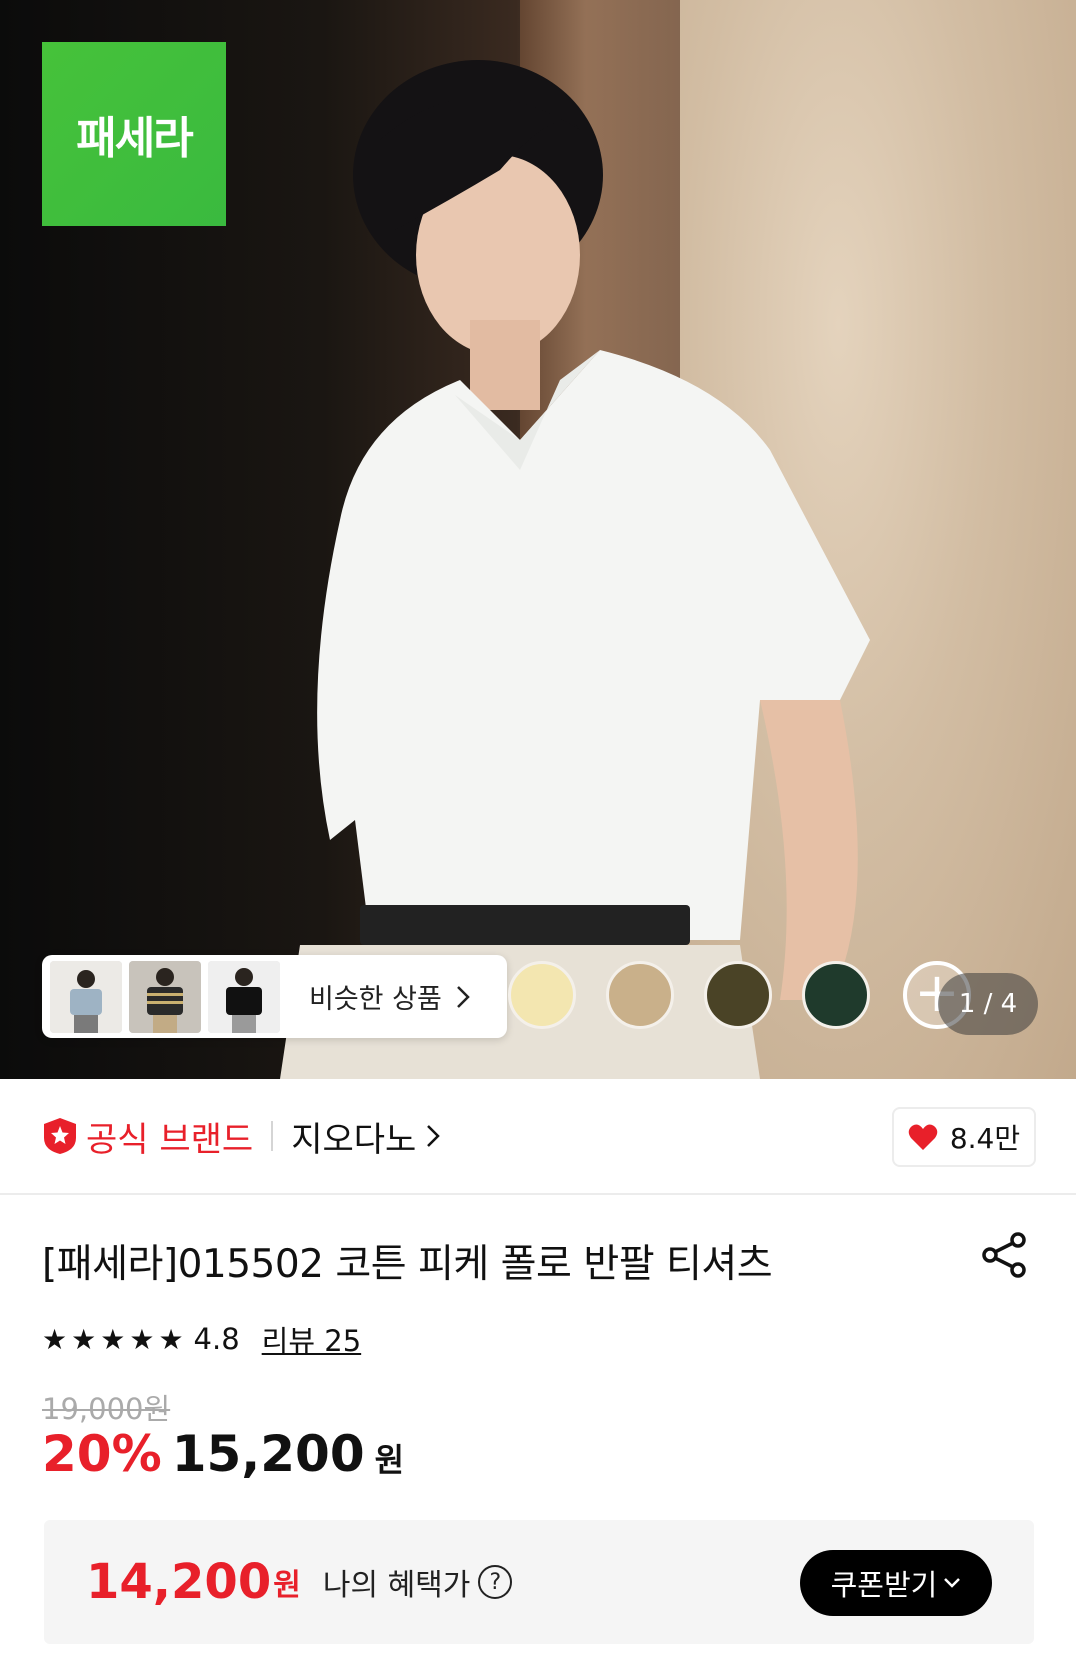 This screenshot has width=1076, height=1677. What do you see at coordinates (988, 1004) in the screenshot?
I see `page-indicator: 1 / 4` at bounding box center [988, 1004].